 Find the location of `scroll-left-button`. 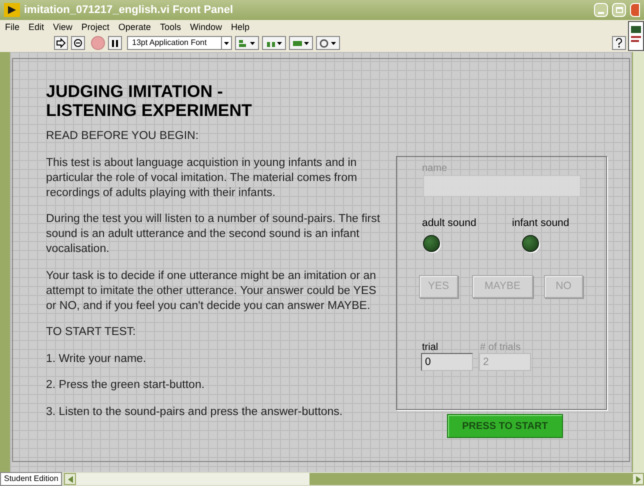

scroll-left-button is located at coordinates (70, 479).